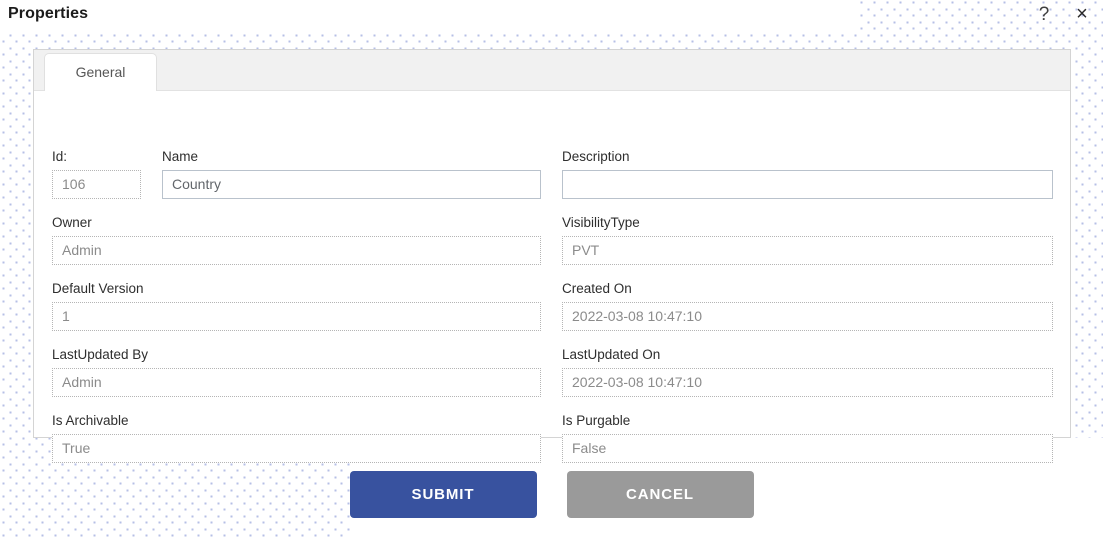  Describe the element at coordinates (60, 156) in the screenshot. I see `field-id-label: Id:` at that location.